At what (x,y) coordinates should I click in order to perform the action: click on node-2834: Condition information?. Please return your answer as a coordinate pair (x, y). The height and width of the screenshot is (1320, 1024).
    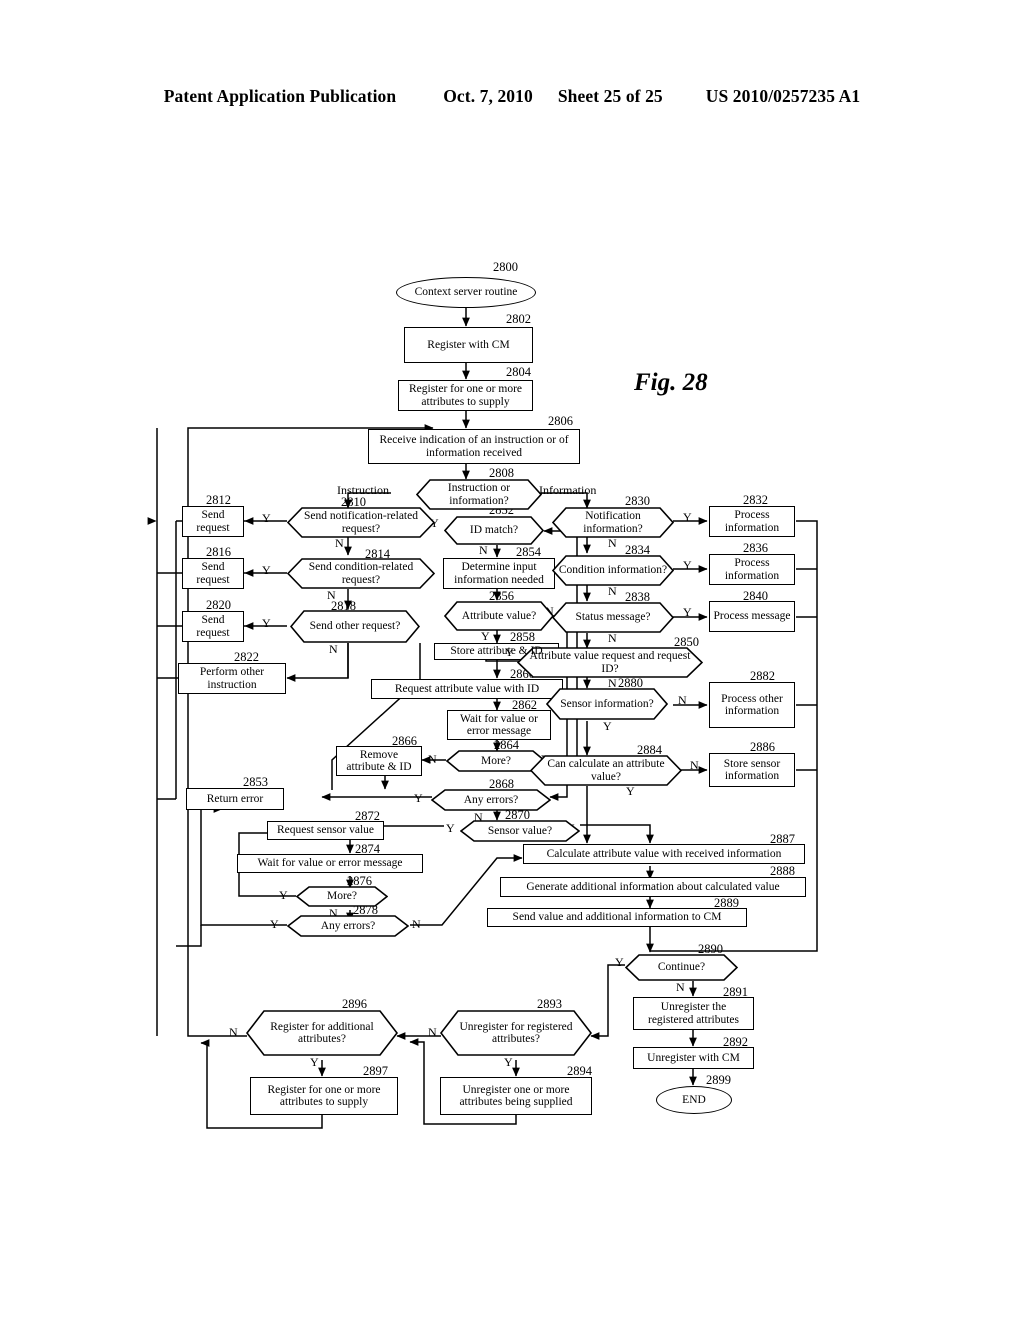
    Looking at the image, I should click on (613, 570).